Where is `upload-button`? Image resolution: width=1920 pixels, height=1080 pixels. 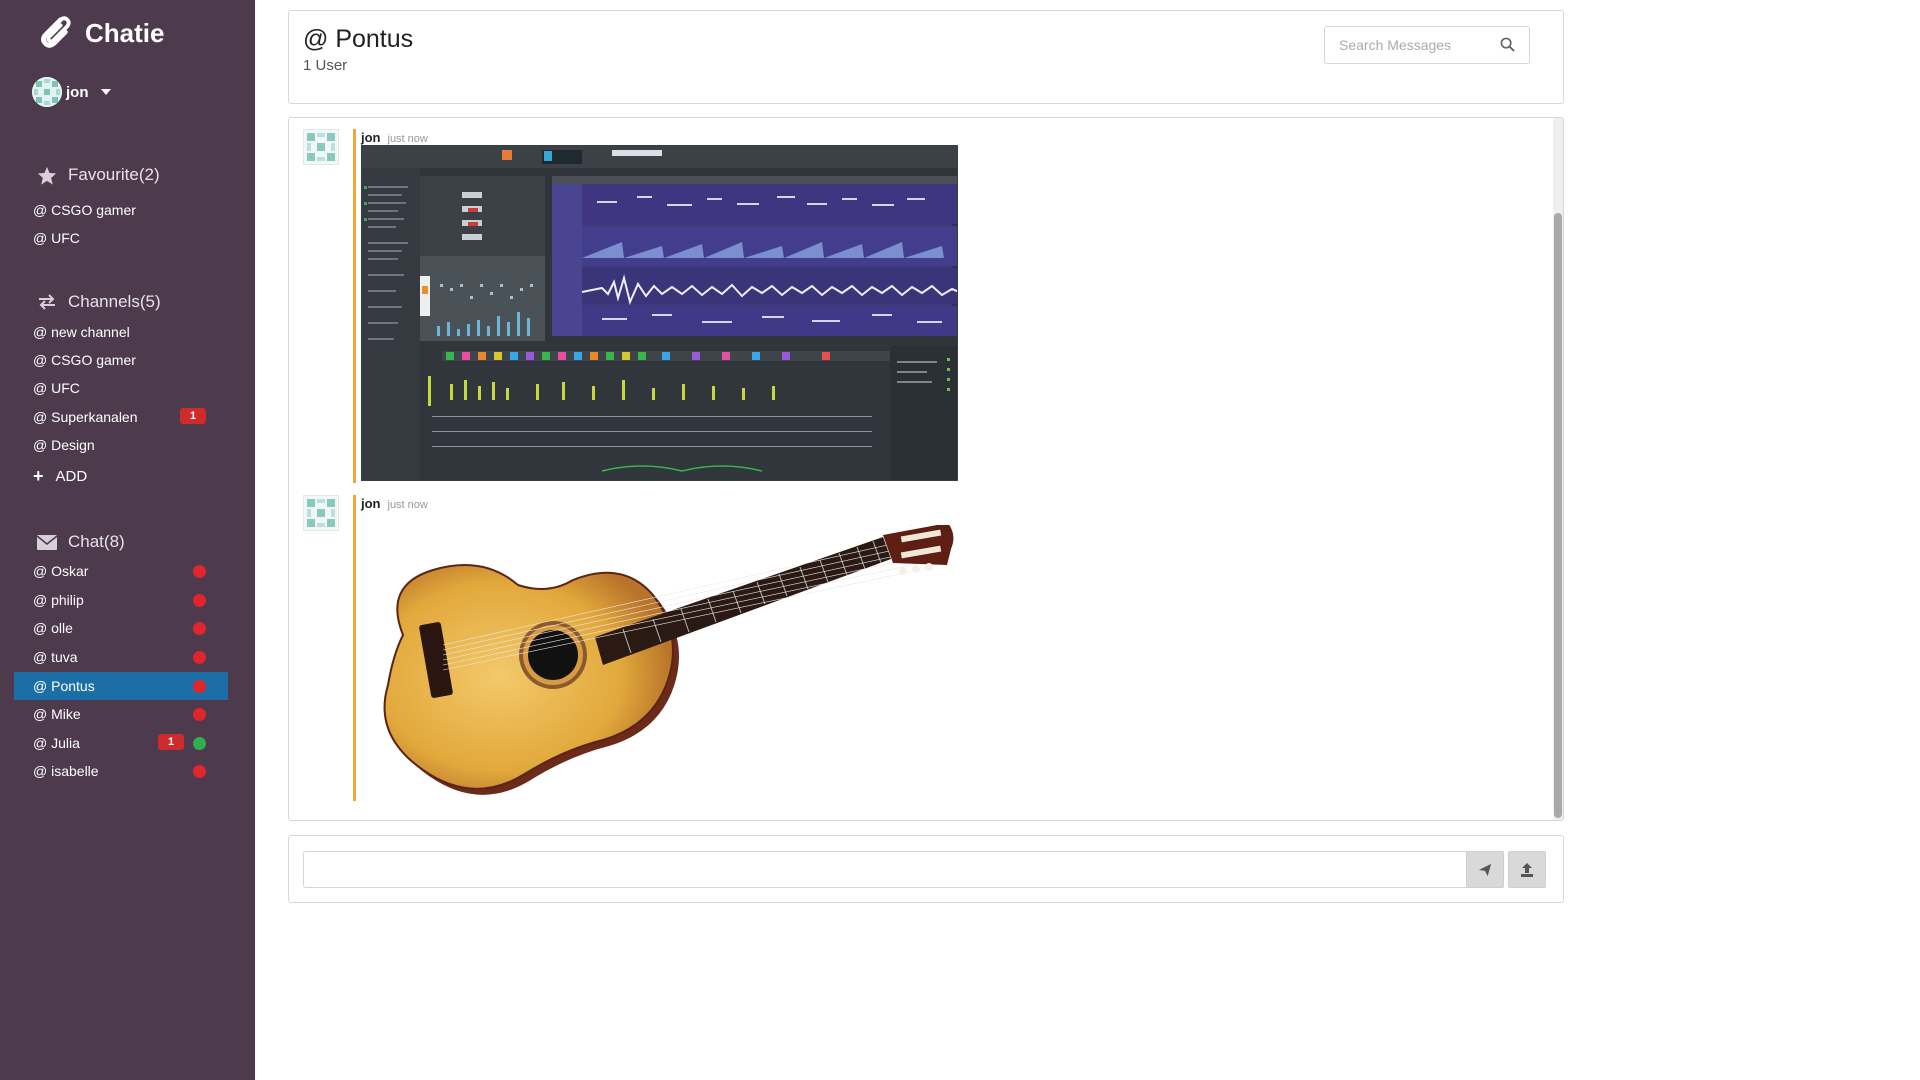
upload-button is located at coordinates (1527, 869).